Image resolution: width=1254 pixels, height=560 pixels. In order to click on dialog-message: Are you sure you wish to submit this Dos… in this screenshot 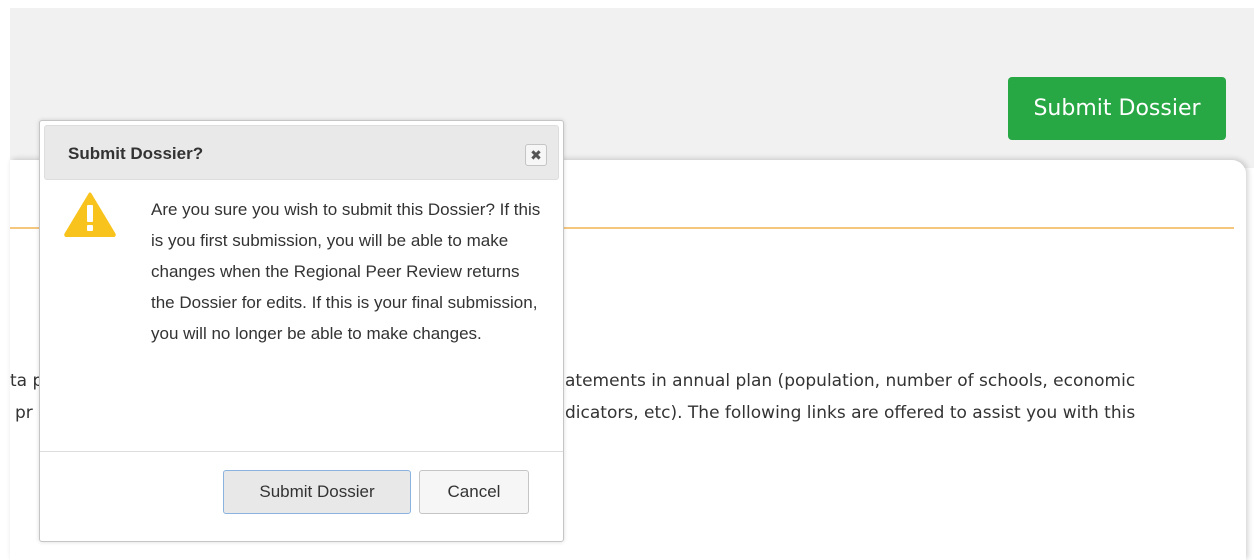, I will do `click(346, 271)`.